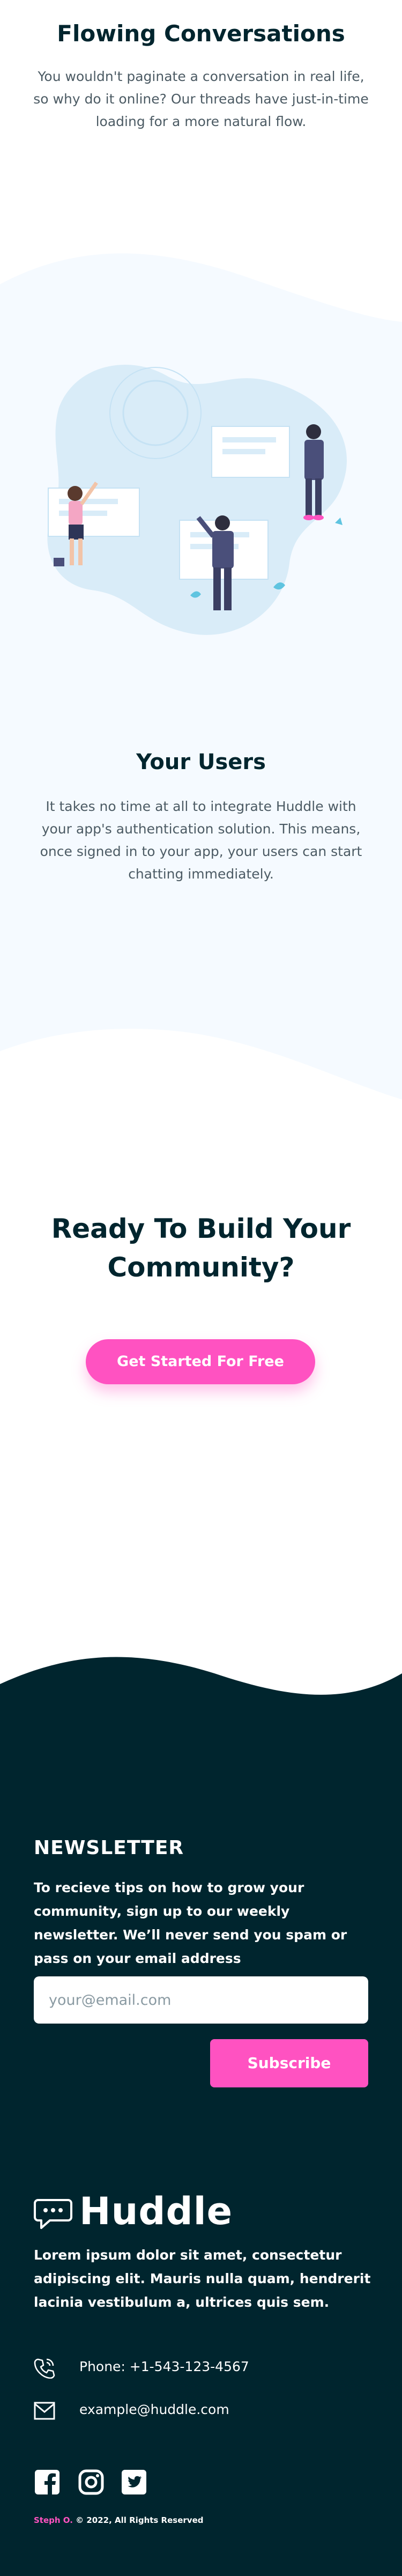  What do you see at coordinates (289, 2063) in the screenshot?
I see `subscribe-button: Subscribe` at bounding box center [289, 2063].